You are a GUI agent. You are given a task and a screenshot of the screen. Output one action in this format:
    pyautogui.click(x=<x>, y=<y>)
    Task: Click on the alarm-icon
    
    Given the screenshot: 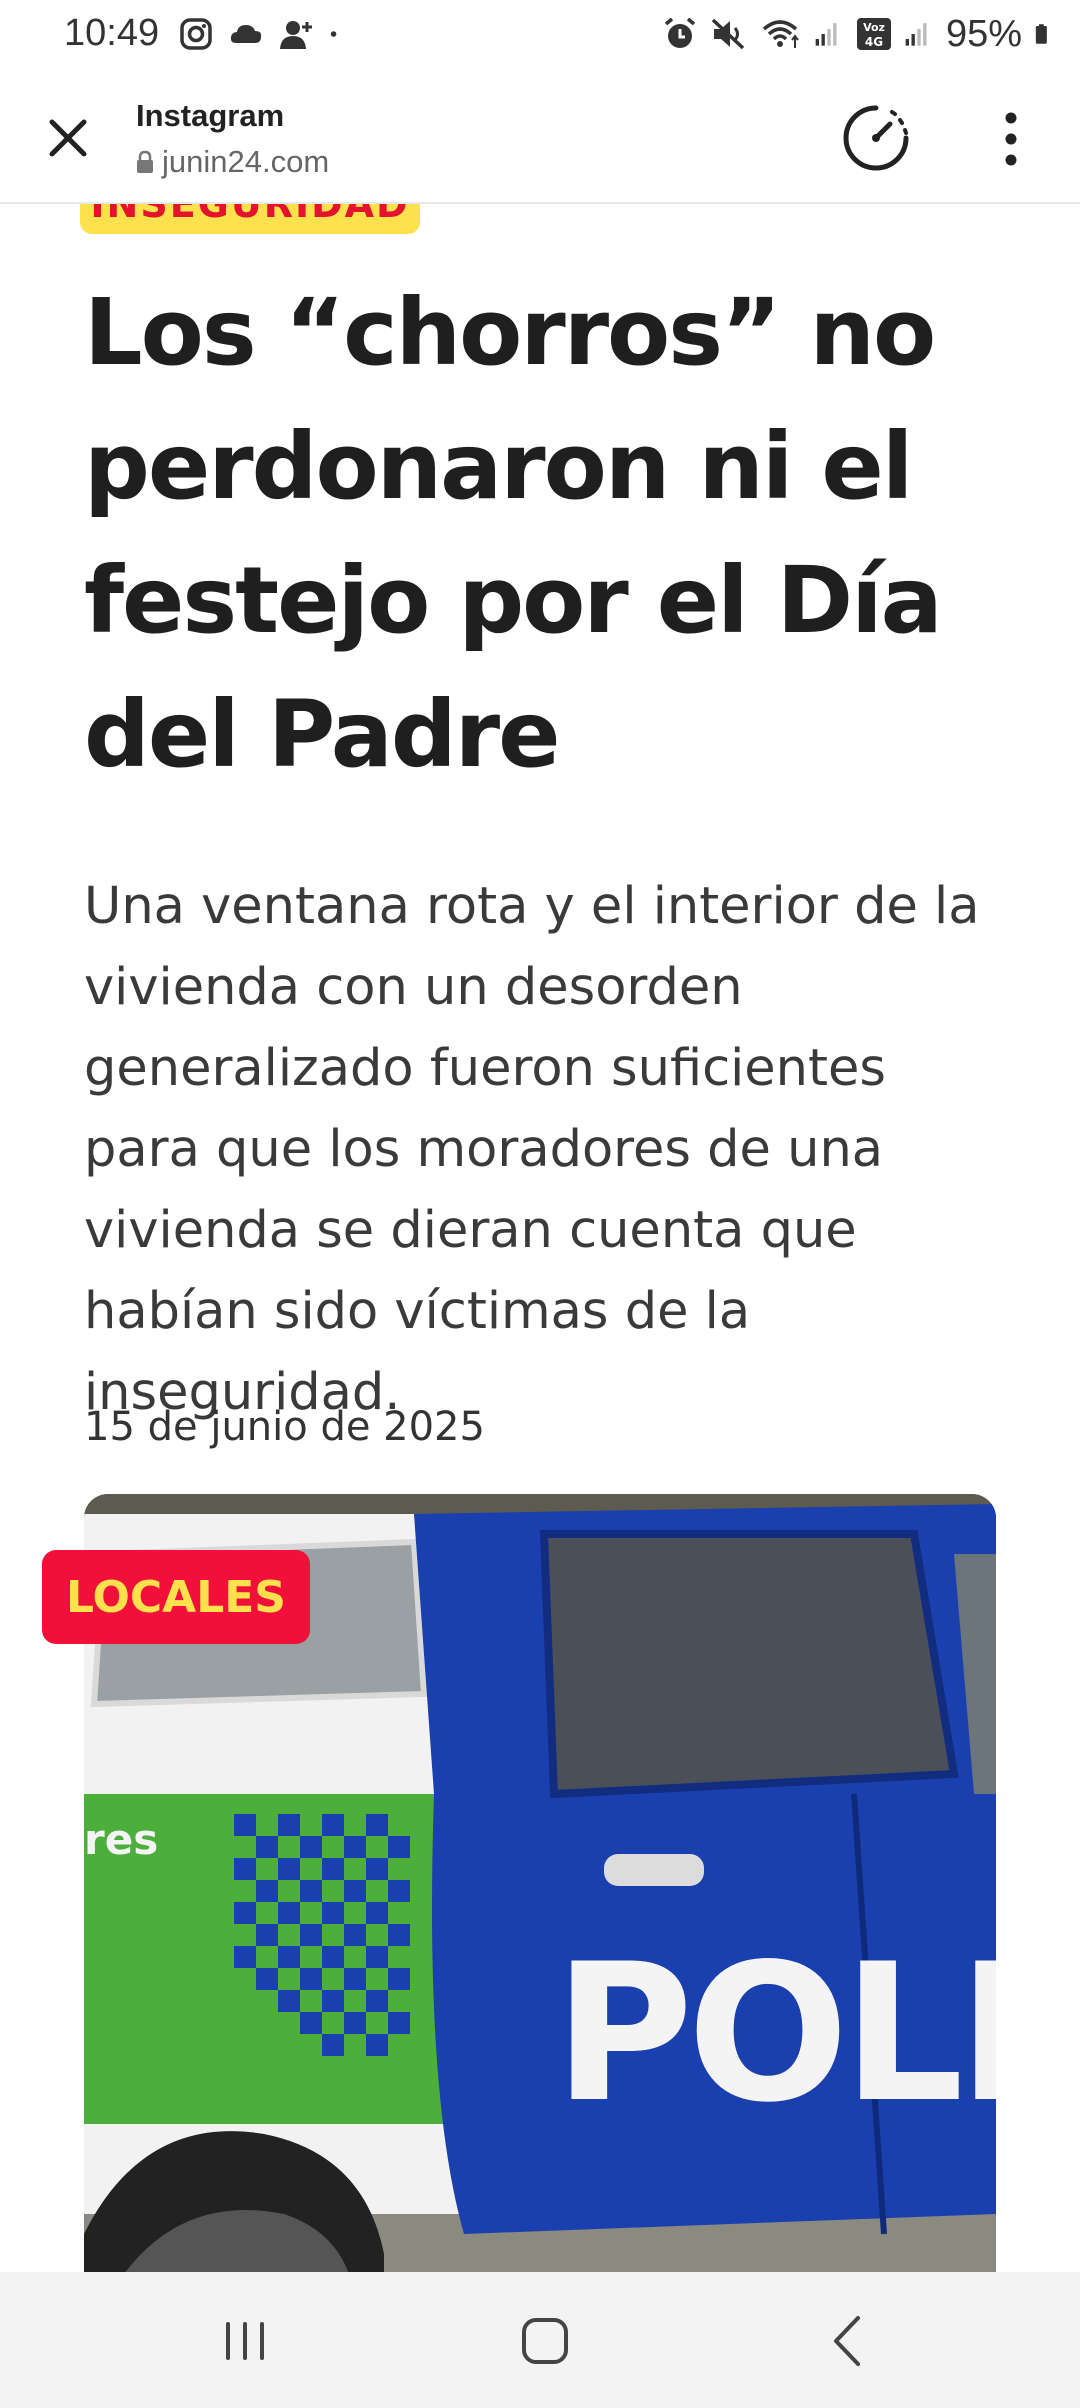 What is the action you would take?
    pyautogui.click(x=680, y=32)
    